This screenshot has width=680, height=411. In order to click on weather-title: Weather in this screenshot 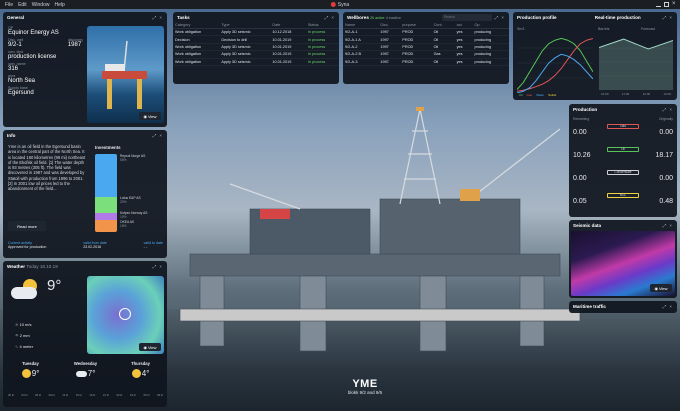, I will do `click(16, 266)`.